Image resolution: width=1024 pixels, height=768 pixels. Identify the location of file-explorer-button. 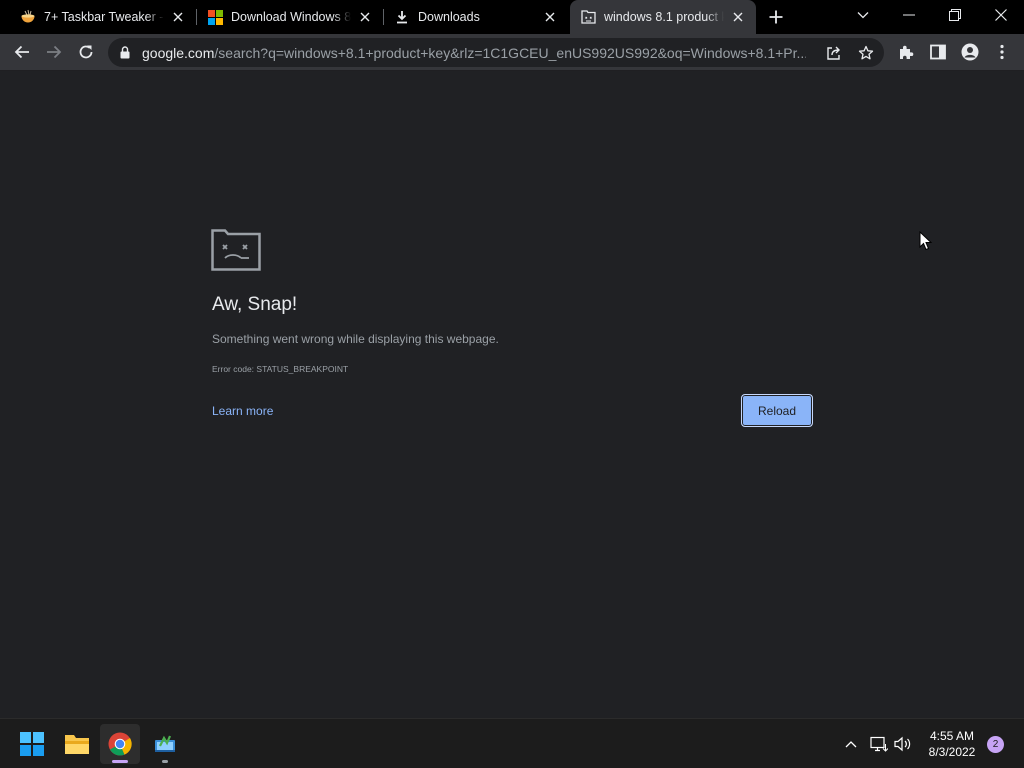
(77, 744).